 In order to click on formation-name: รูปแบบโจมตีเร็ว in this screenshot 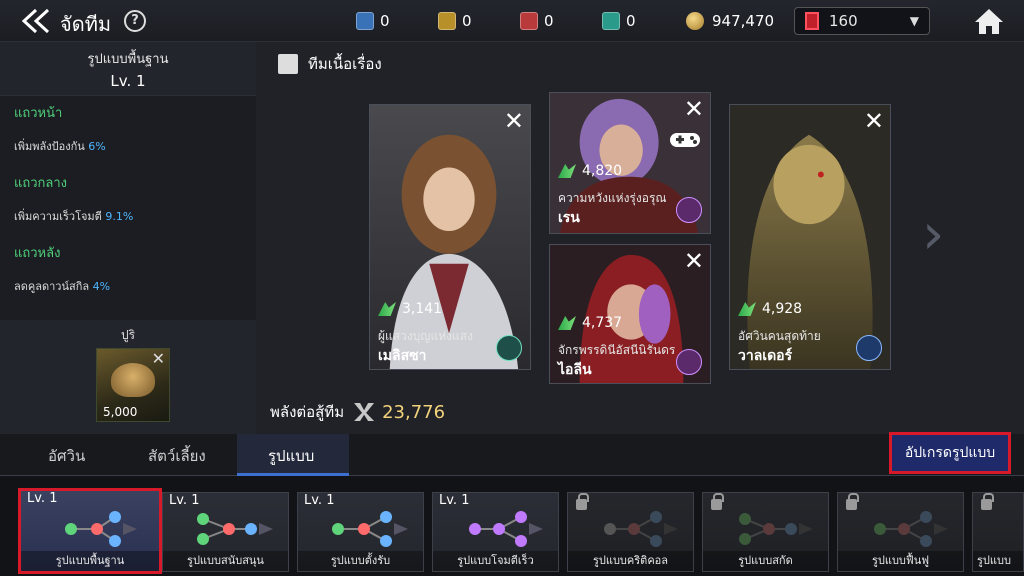, I will do `click(495, 561)`.